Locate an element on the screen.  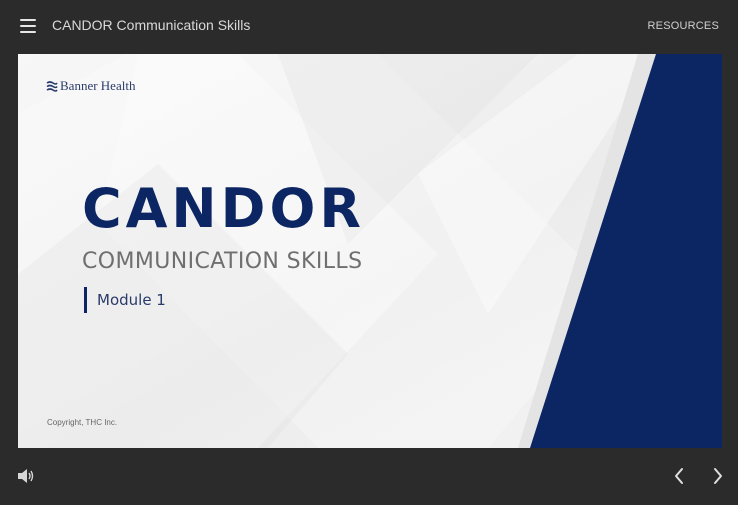
resources-link: RESOURCES is located at coordinates (683, 26).